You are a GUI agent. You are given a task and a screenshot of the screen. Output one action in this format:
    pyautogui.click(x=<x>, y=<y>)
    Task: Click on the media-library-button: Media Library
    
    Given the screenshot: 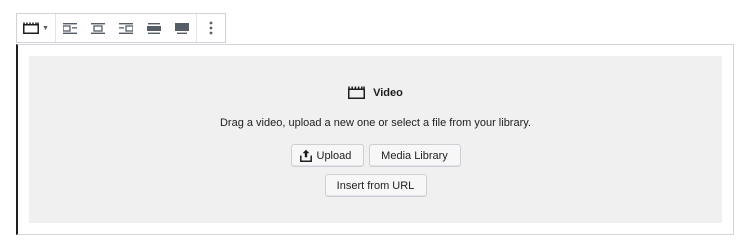 What is the action you would take?
    pyautogui.click(x=414, y=155)
    